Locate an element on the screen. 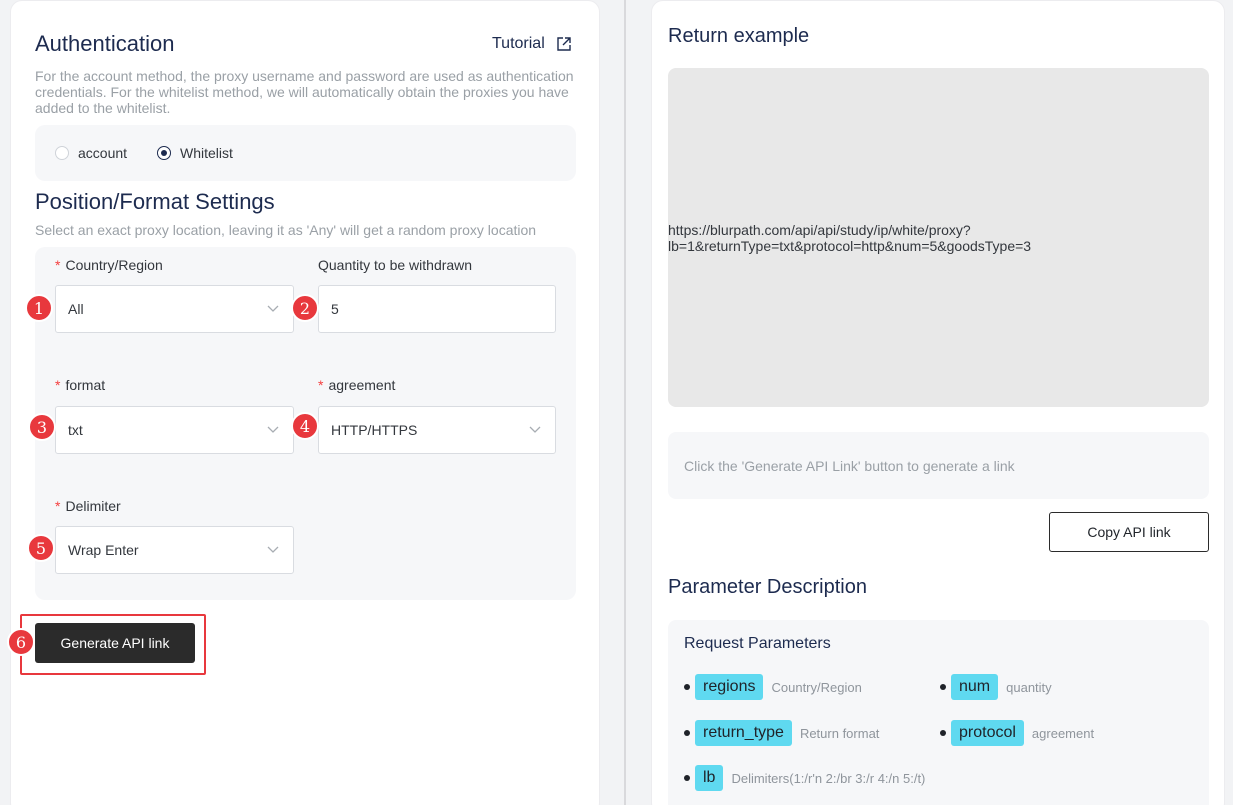  request-parameters-title: Request Parameters is located at coordinates (757, 643).